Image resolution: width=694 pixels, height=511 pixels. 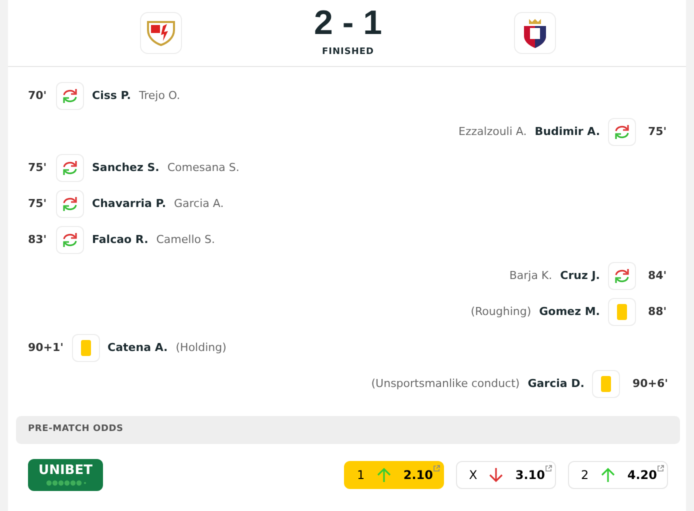 I want to click on event-detail: (Holding), so click(x=201, y=348).